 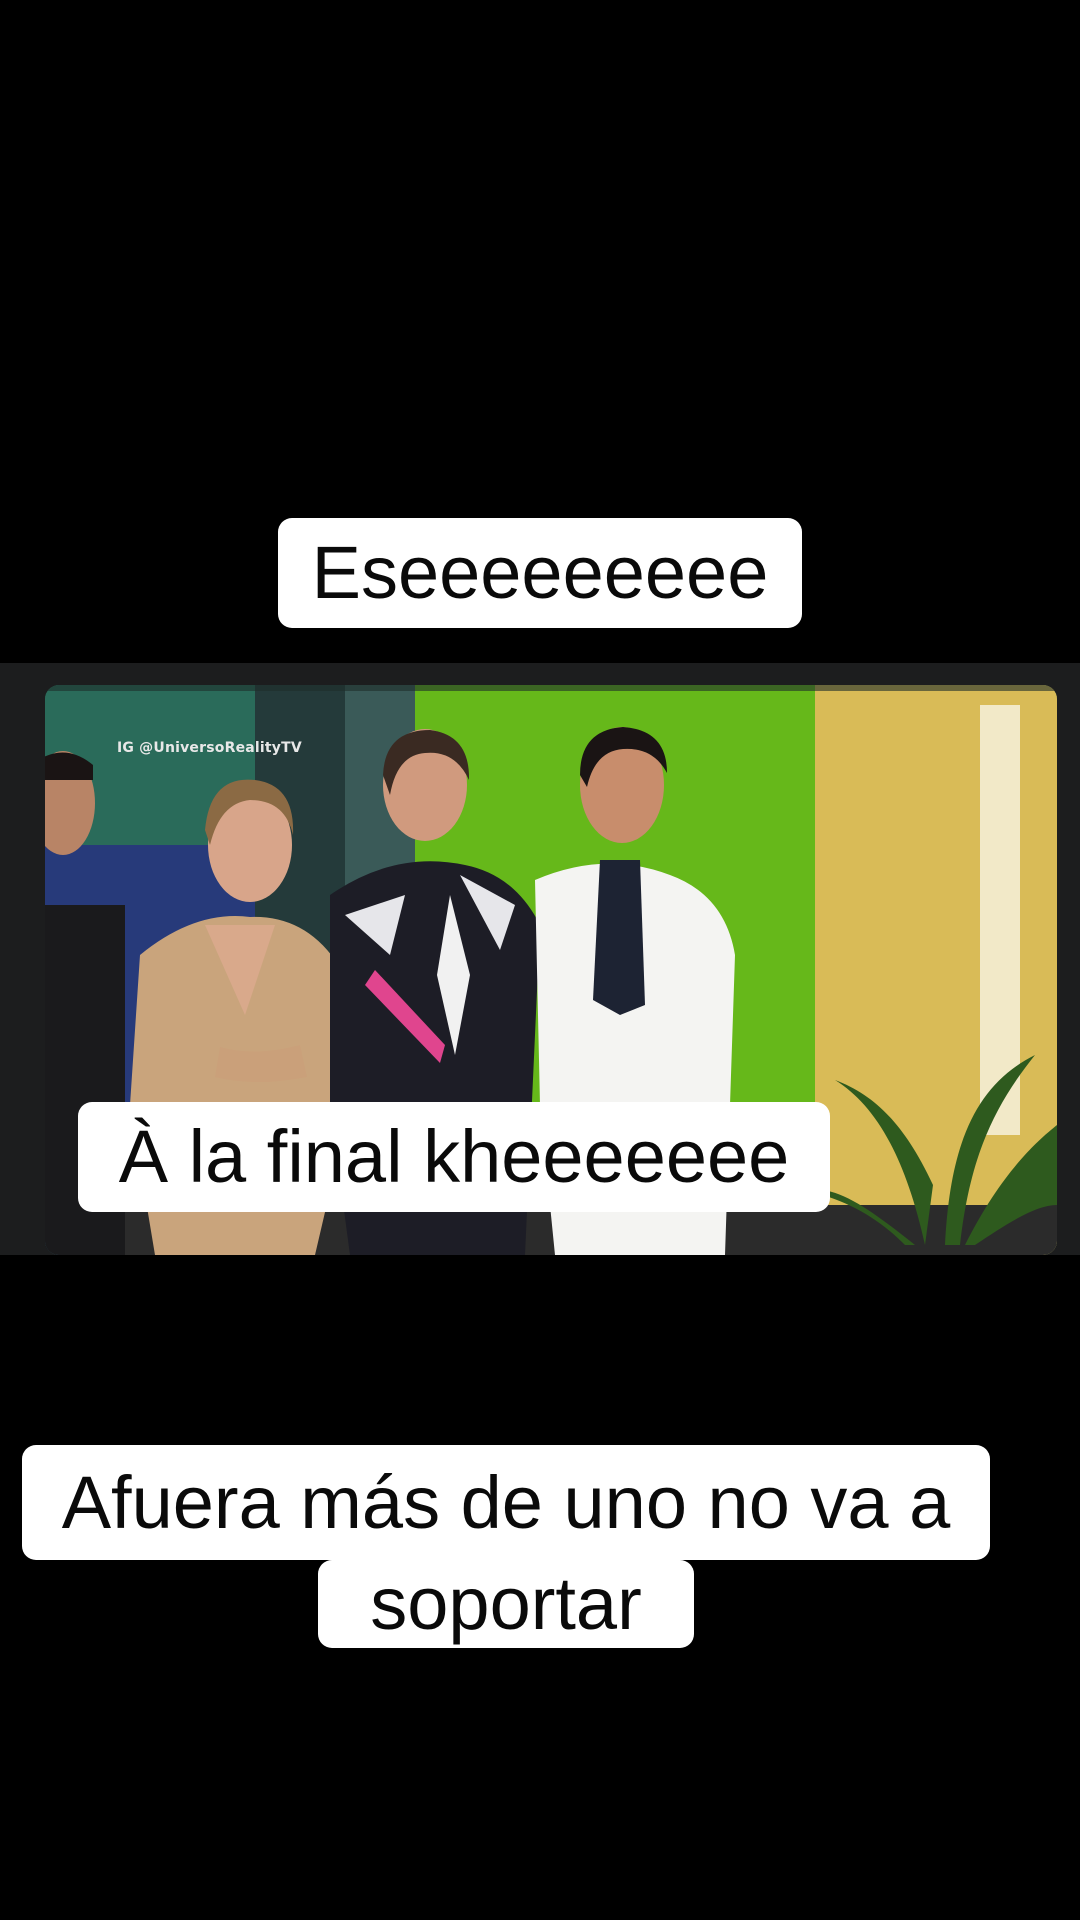 I want to click on scene-top-shadow, so click(x=551, y=688).